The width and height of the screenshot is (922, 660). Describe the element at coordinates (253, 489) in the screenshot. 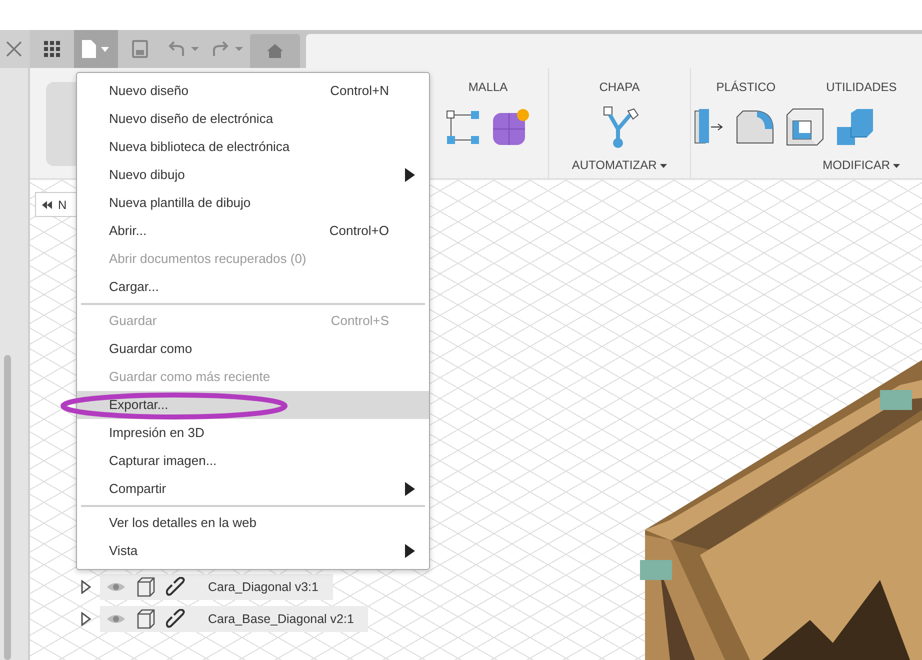

I see `menu-item: Compartir` at that location.